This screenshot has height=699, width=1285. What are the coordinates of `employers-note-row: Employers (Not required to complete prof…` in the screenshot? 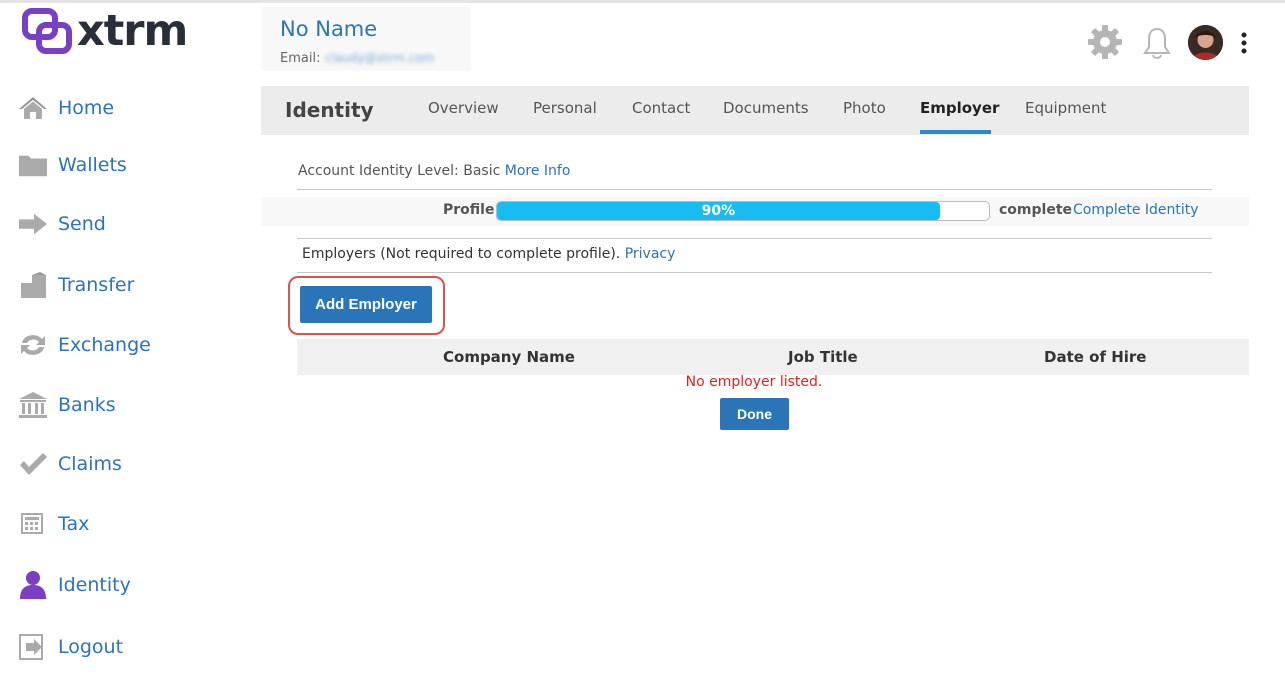 It's located at (488, 254).